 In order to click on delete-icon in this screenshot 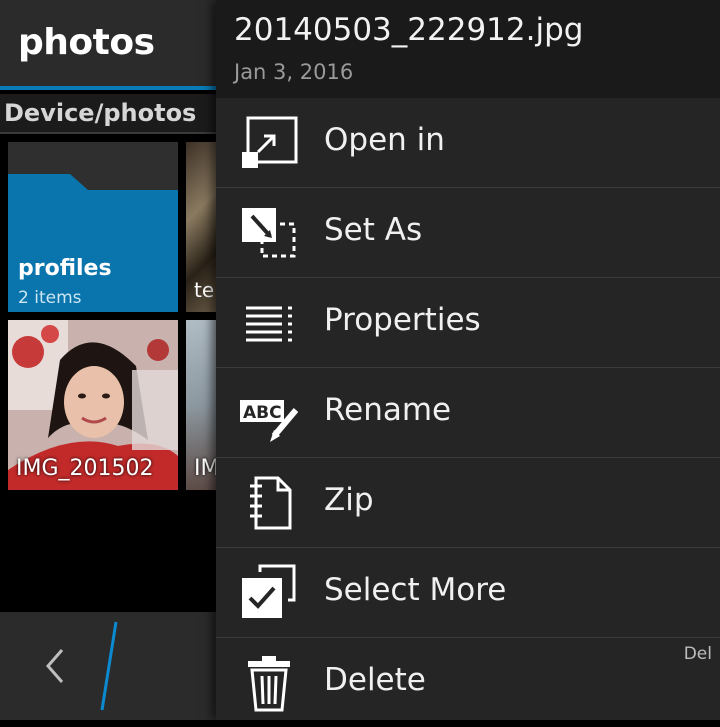, I will do `click(269, 684)`.